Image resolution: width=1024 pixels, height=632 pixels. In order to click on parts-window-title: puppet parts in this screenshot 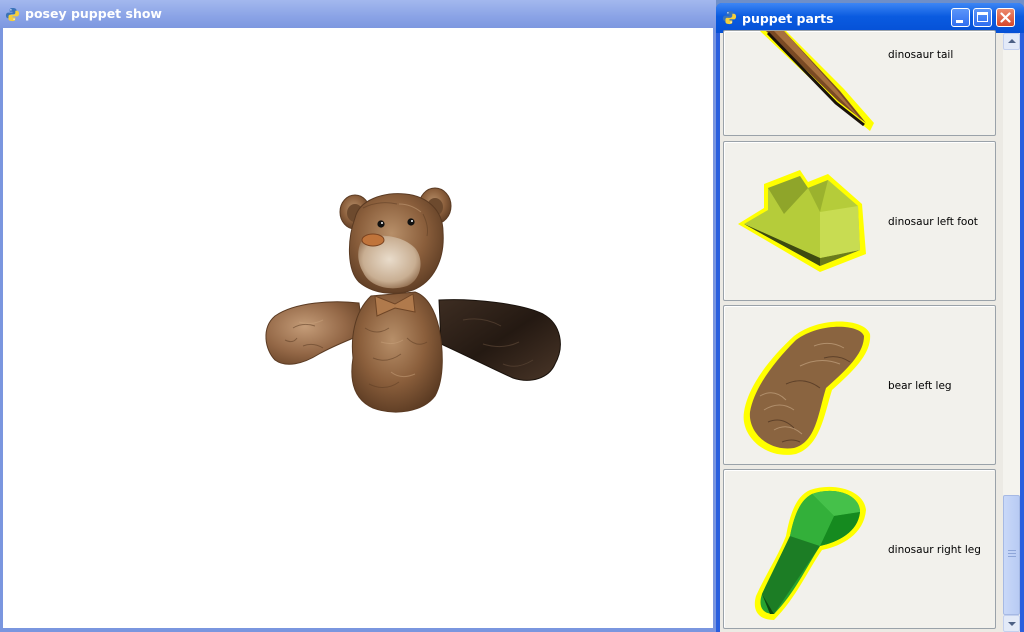, I will do `click(788, 18)`.